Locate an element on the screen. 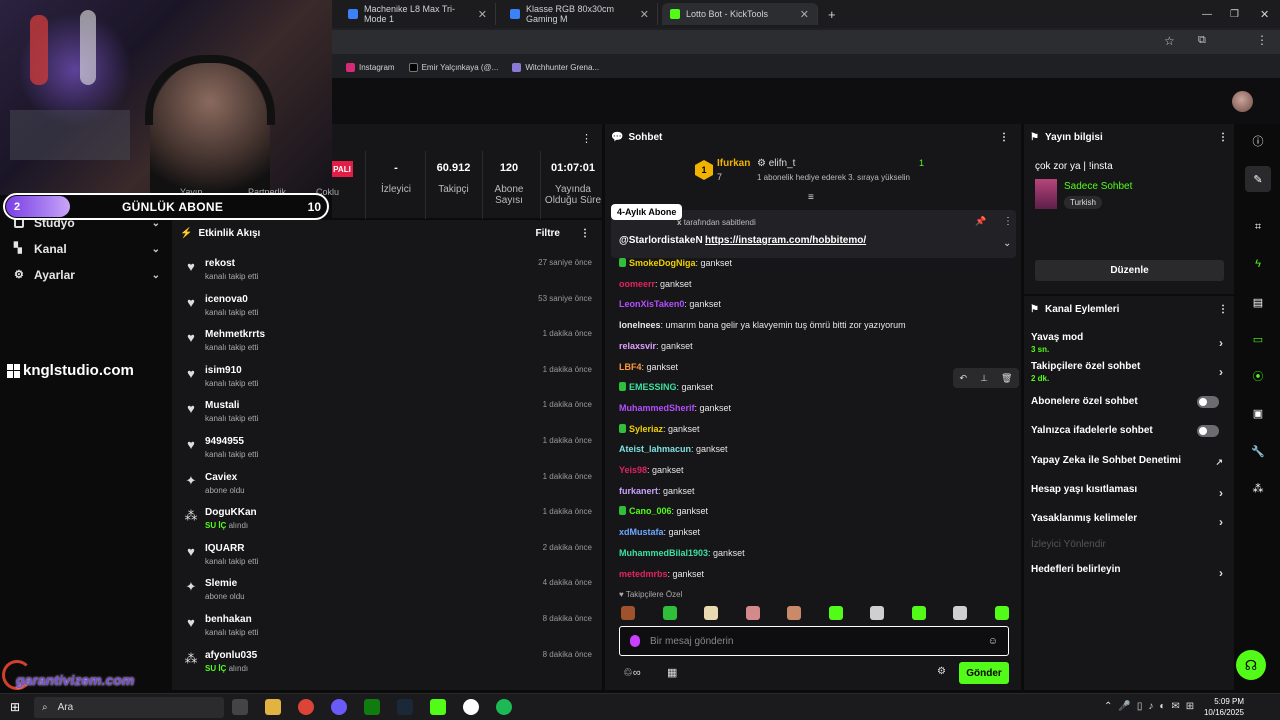 This screenshot has width=1280, height=720. chat-message: Yeis98: gankset is located at coordinates (651, 470).